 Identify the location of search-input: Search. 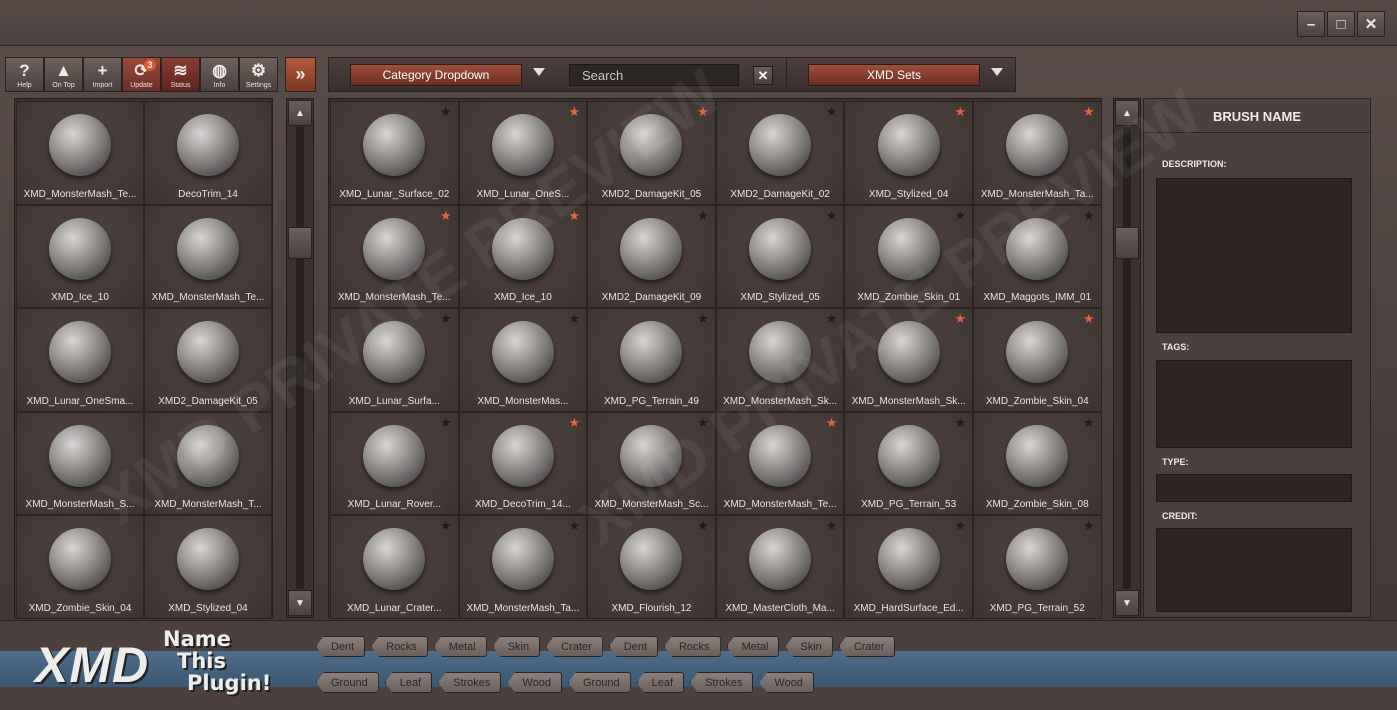
(654, 75).